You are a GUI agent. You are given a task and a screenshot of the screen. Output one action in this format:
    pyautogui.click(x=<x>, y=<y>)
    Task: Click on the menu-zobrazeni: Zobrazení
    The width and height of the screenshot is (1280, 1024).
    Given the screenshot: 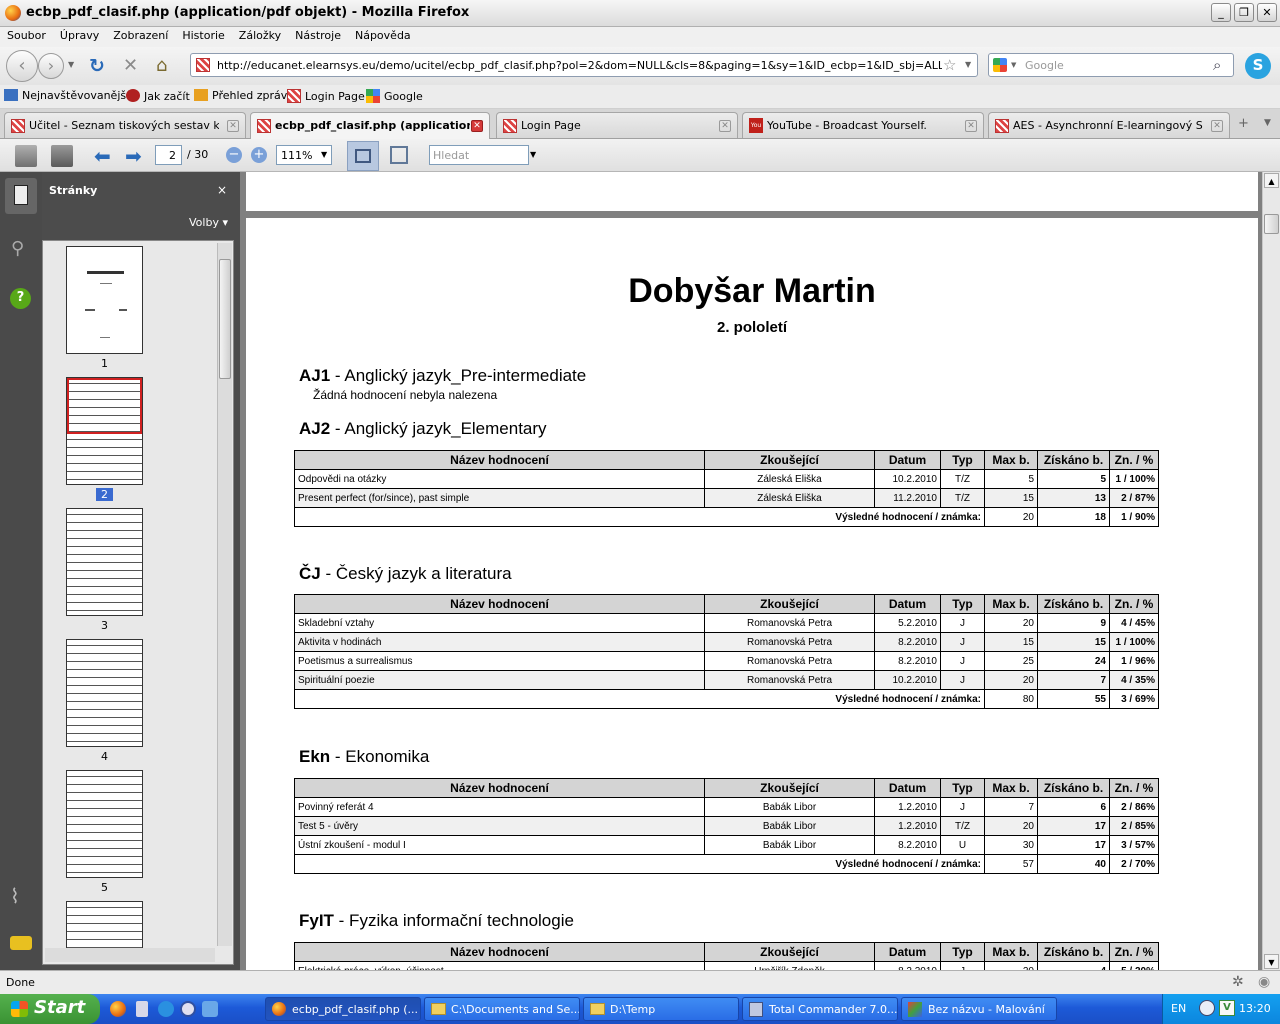 What is the action you would take?
    pyautogui.click(x=140, y=34)
    